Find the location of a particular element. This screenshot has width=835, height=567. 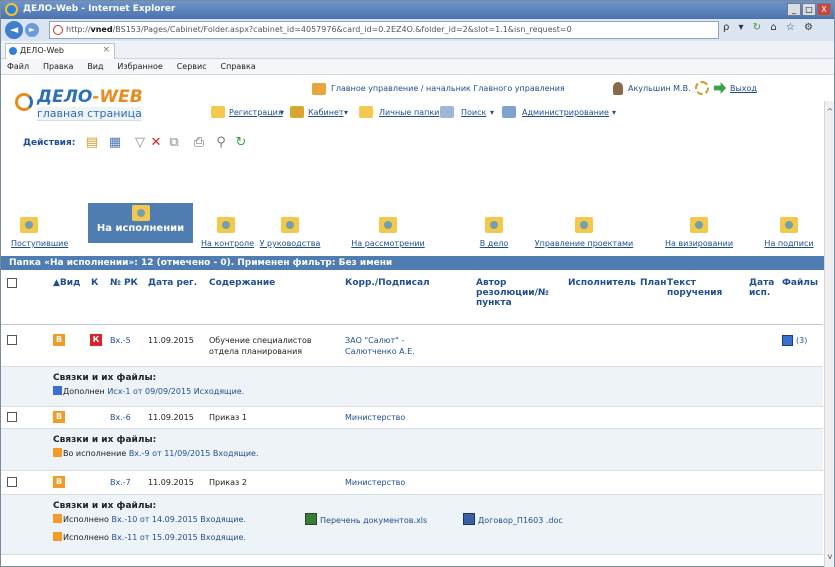

select-all-checkbox is located at coordinates (12, 283).